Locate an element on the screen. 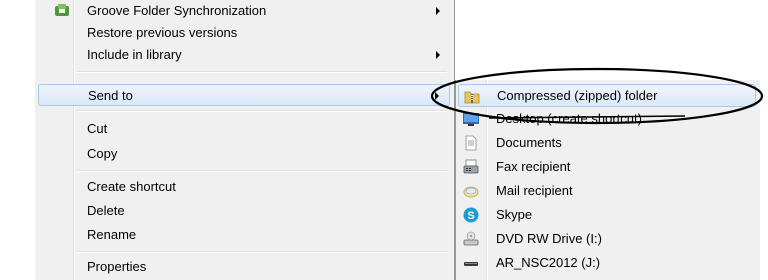 The width and height of the screenshot is (768, 280). menu-item-label: AR_NSC2012 (J:) is located at coordinates (548, 262).